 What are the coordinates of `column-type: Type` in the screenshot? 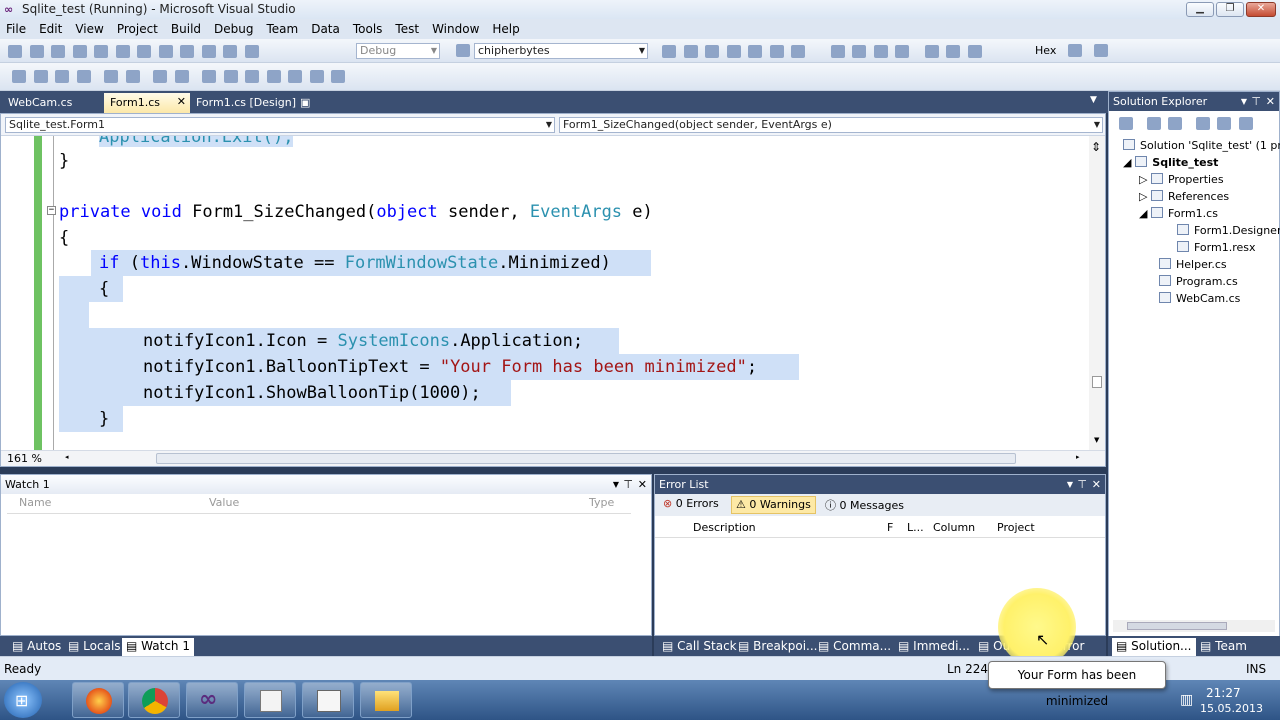 It's located at (601, 502).